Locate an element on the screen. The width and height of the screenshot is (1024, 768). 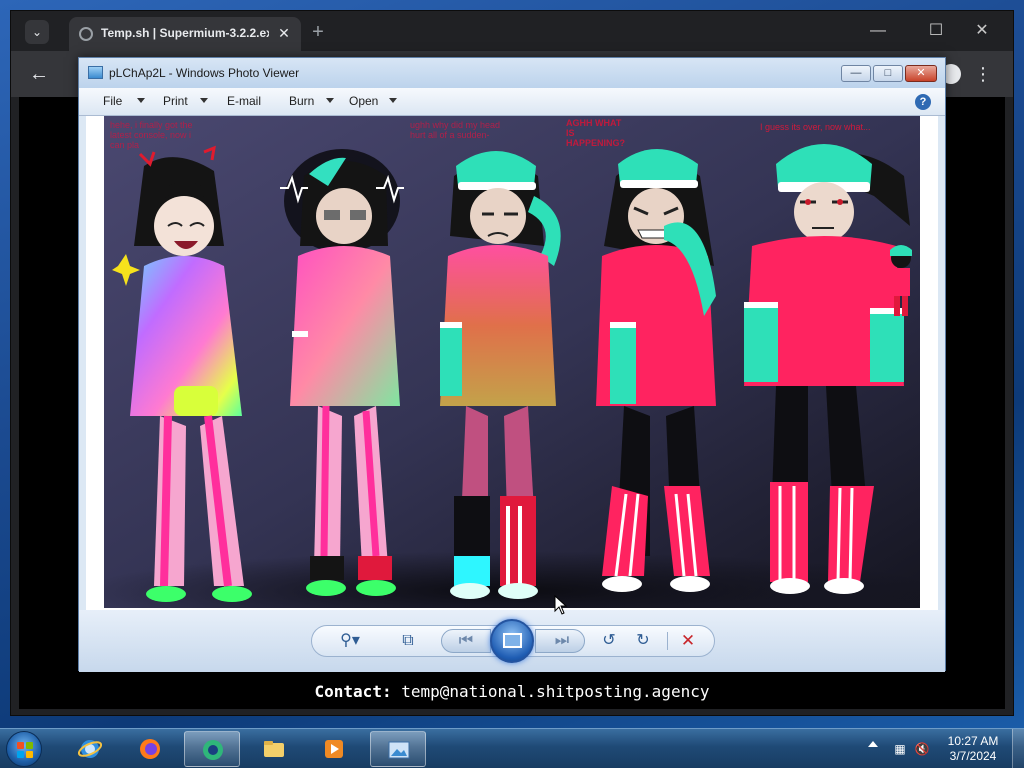
previous-button: ⏮ is located at coordinates (466, 641).